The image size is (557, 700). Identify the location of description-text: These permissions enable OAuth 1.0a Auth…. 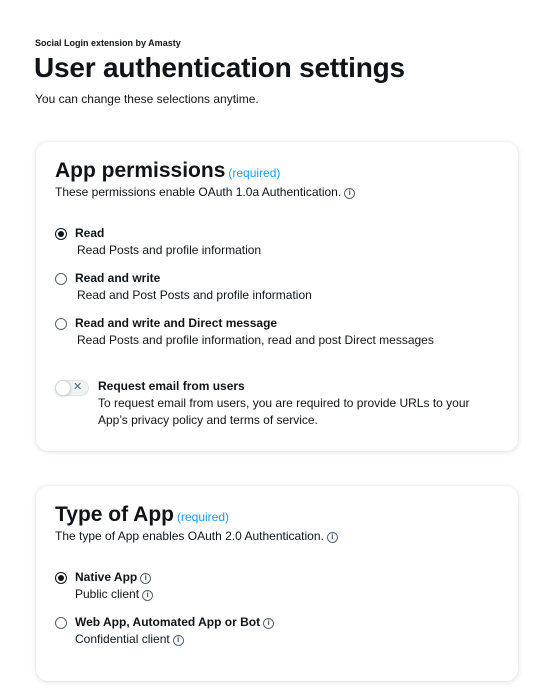
(198, 192).